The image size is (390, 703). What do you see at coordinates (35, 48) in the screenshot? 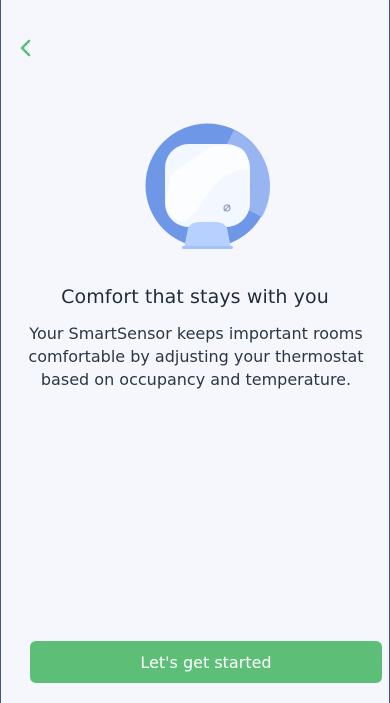
I see `back-button` at bounding box center [35, 48].